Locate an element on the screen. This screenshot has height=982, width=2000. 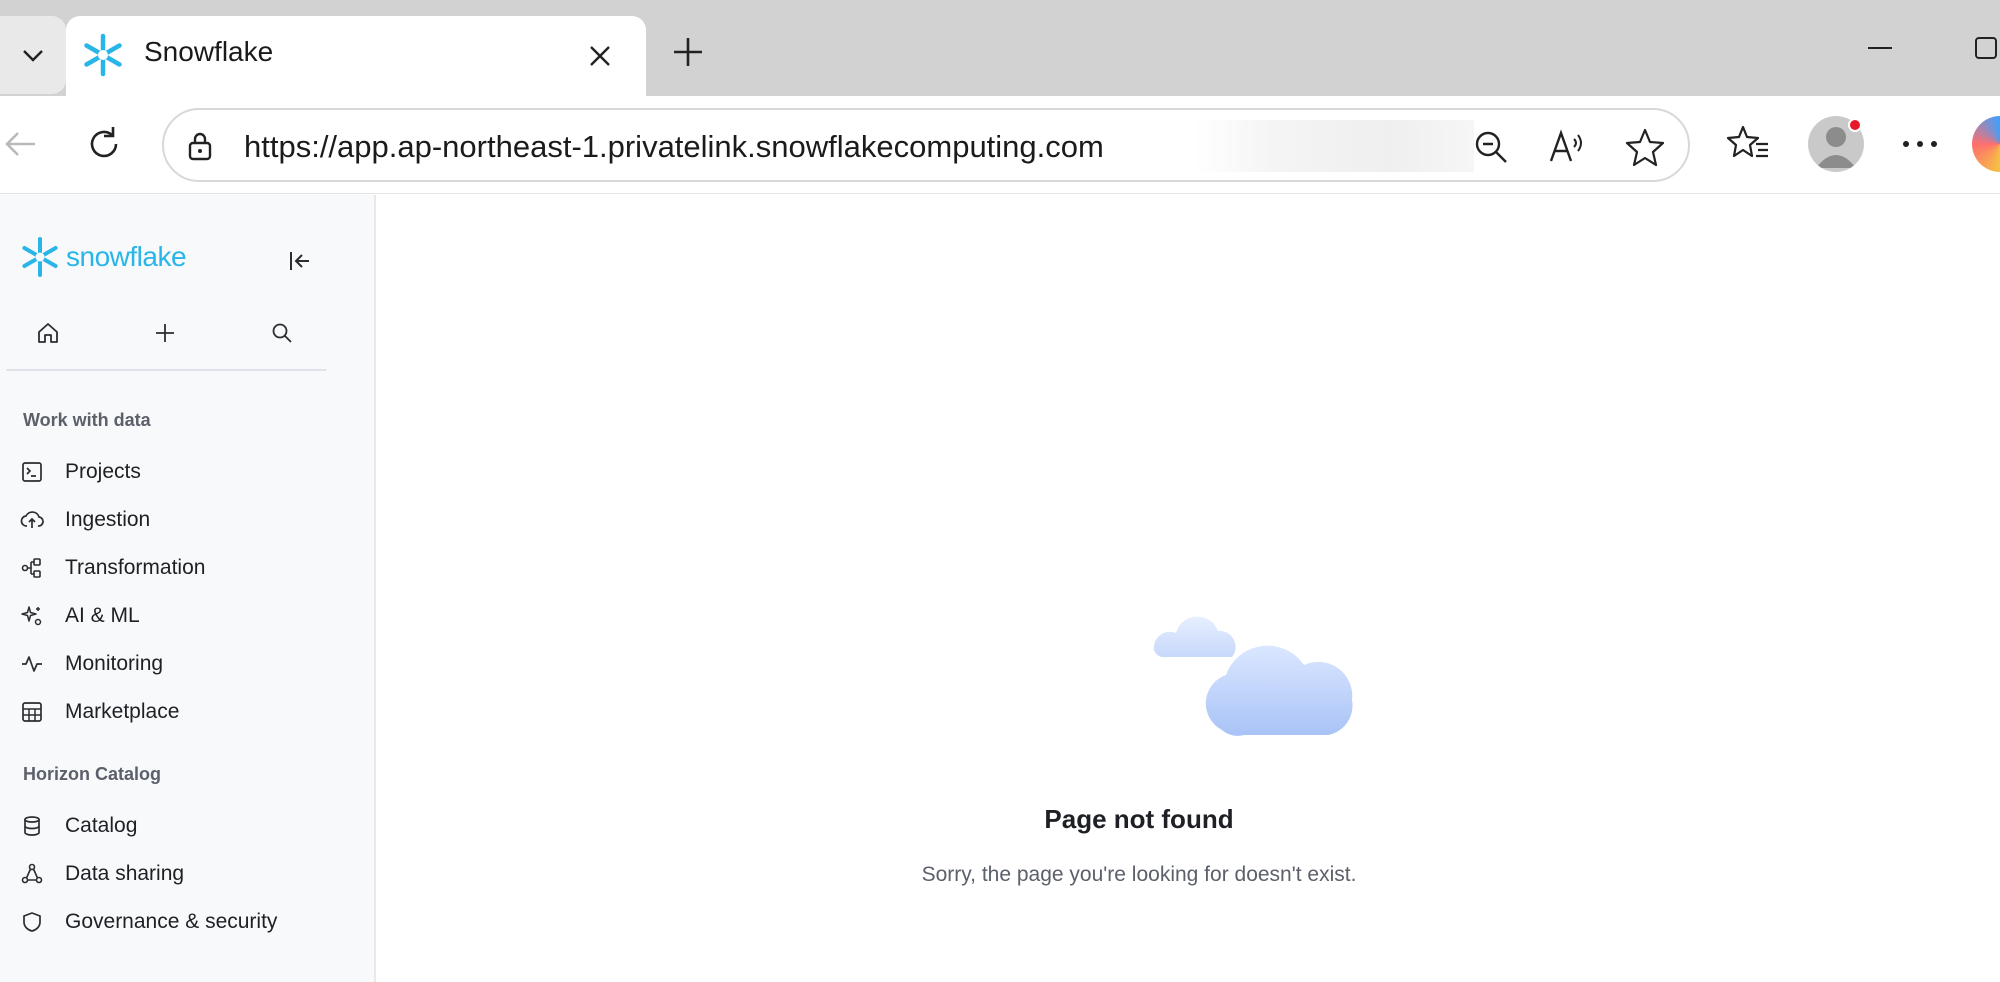
maximize-icon is located at coordinates (1986, 48).